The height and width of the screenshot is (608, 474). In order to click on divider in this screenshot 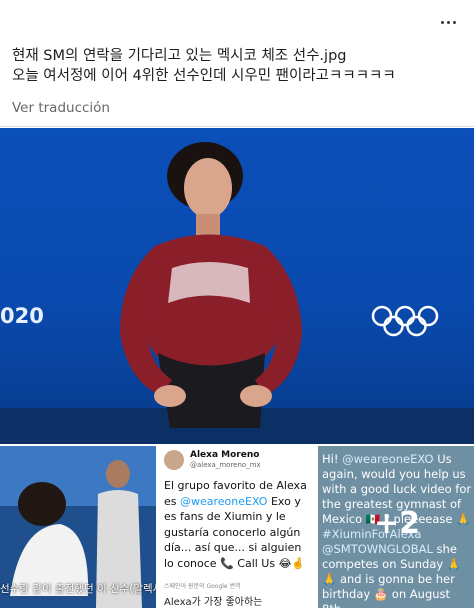, I will do `click(237, 126)`.